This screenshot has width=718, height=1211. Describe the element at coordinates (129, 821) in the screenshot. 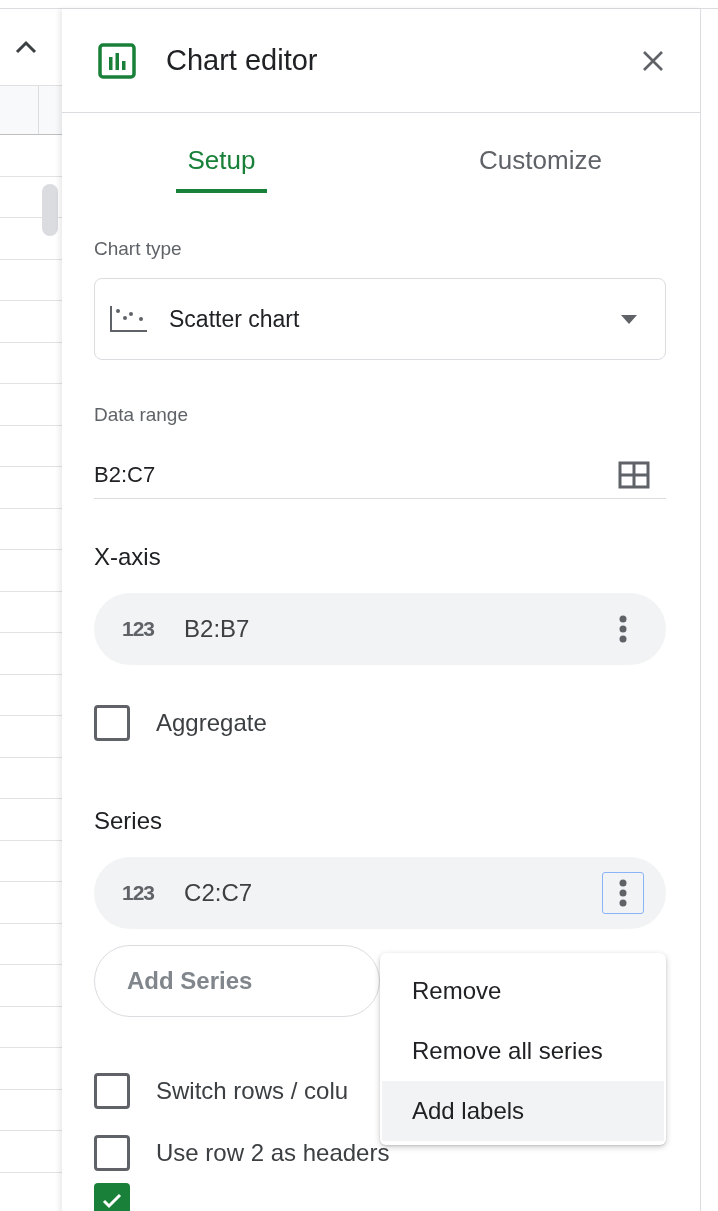

I see `section-heading: Series` at that location.